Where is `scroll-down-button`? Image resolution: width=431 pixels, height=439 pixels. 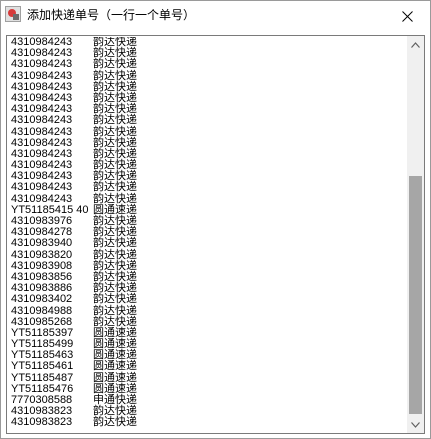 scroll-down-button is located at coordinates (415, 424).